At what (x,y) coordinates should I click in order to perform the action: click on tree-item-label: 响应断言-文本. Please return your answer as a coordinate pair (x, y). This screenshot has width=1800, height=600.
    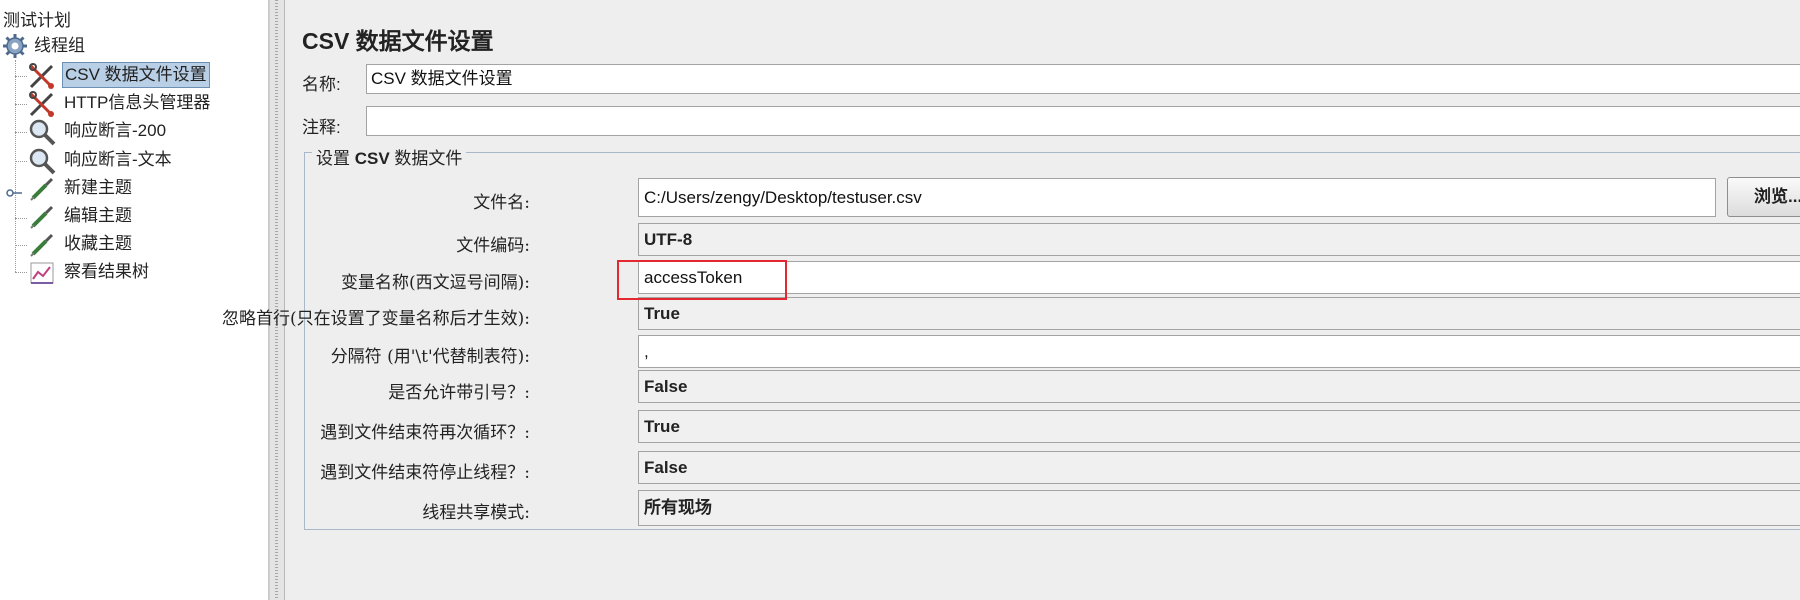
    Looking at the image, I should click on (118, 159).